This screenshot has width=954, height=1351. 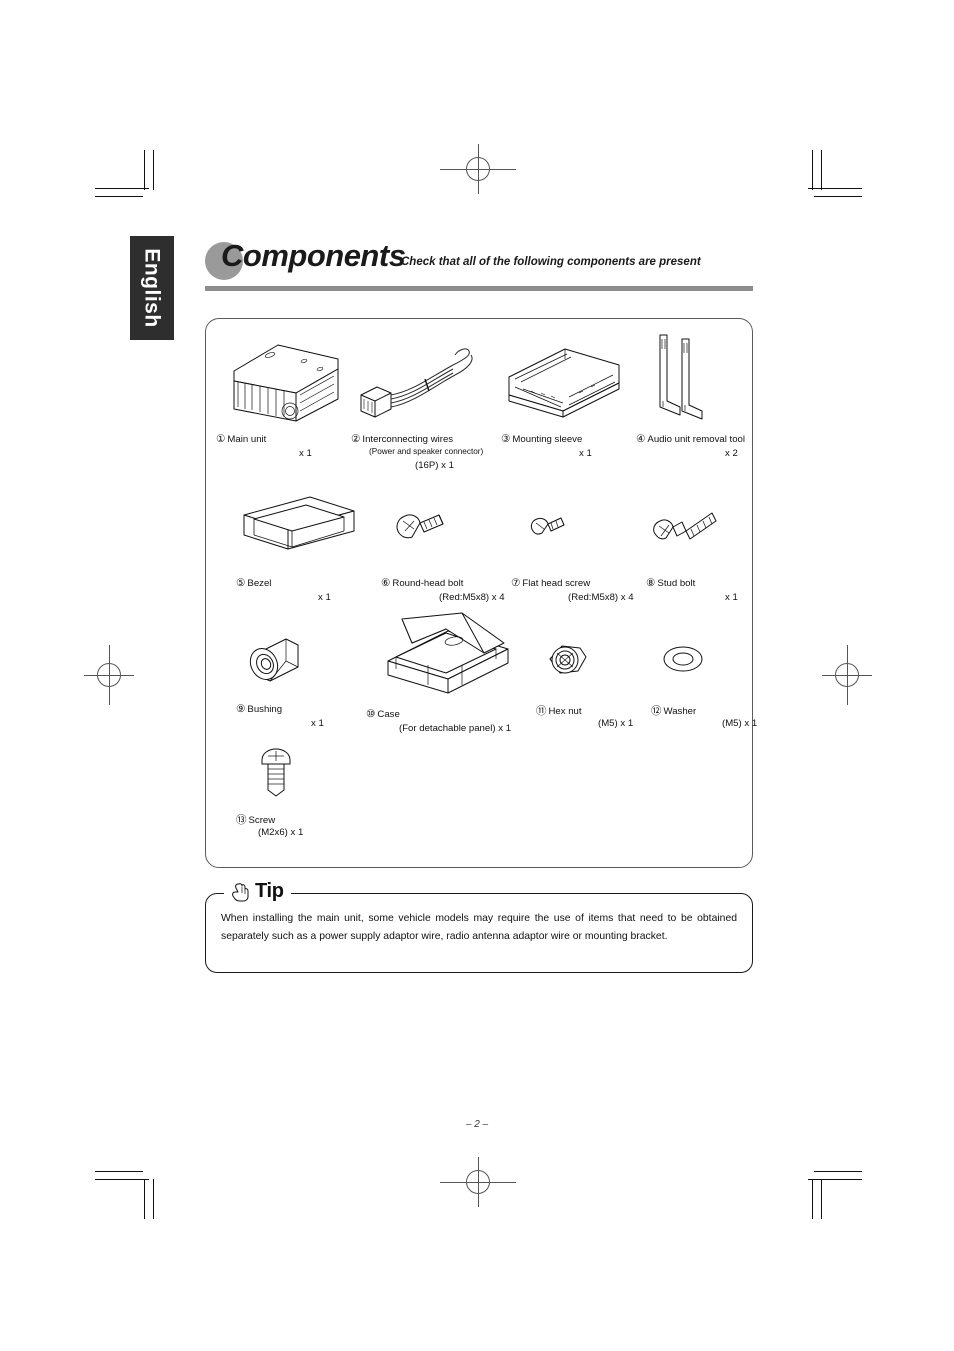 I want to click on round-head-bolt-illustration, so click(x=420, y=526).